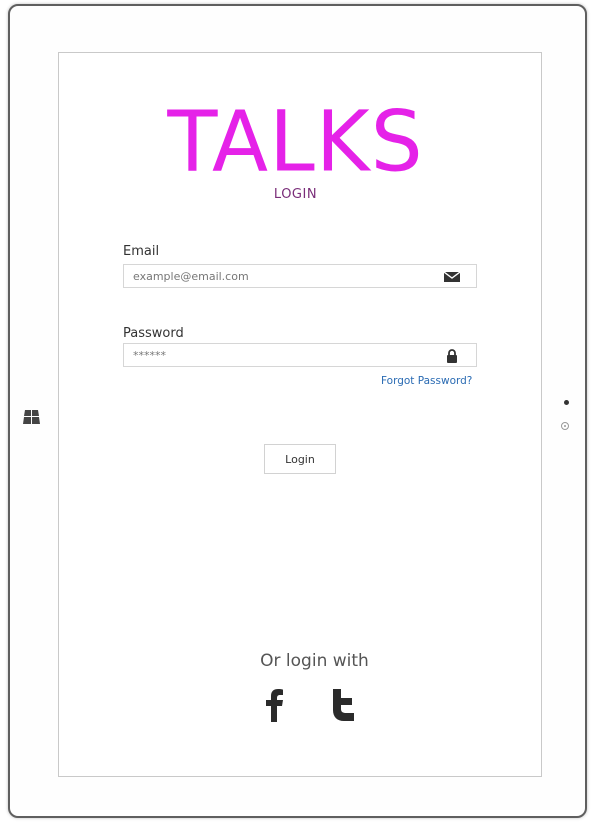 The width and height of the screenshot is (591, 822). Describe the element at coordinates (300, 459) in the screenshot. I see `login-button: Login` at that location.